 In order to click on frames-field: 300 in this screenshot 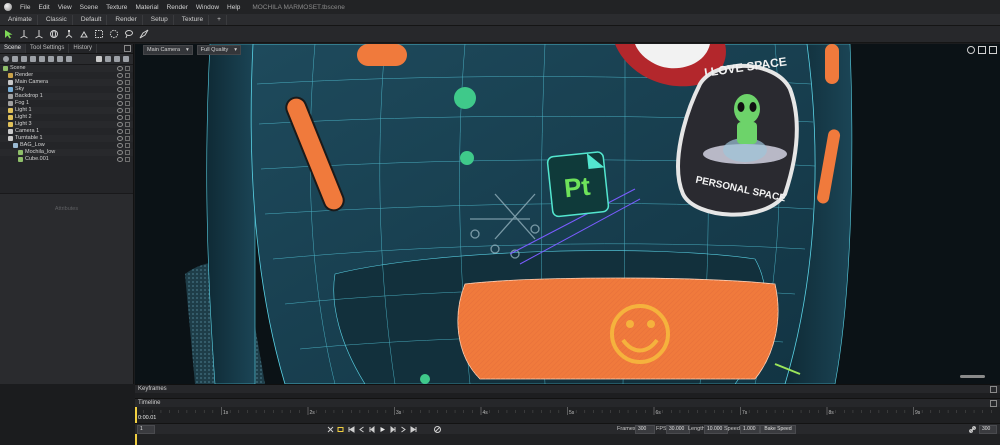, I will do `click(645, 429)`.